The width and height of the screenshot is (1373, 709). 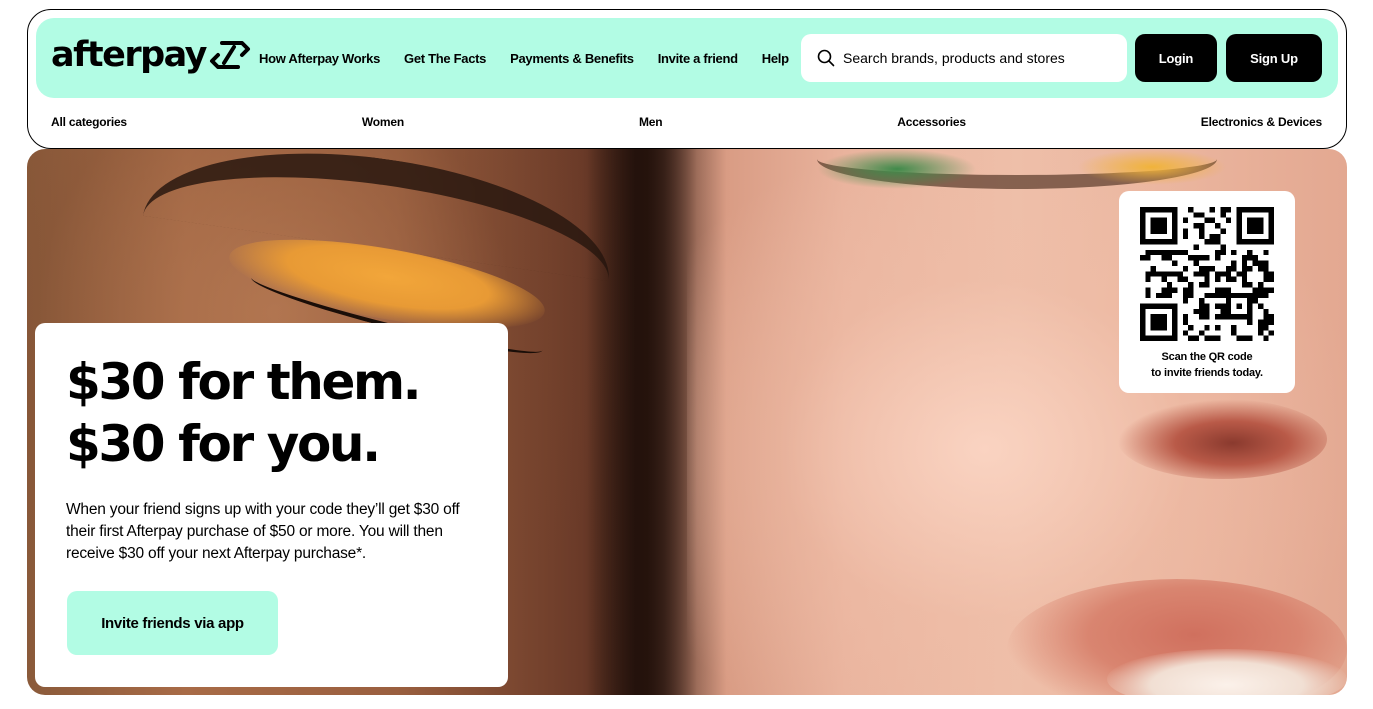 What do you see at coordinates (1207, 274) in the screenshot?
I see `qr-code-icon` at bounding box center [1207, 274].